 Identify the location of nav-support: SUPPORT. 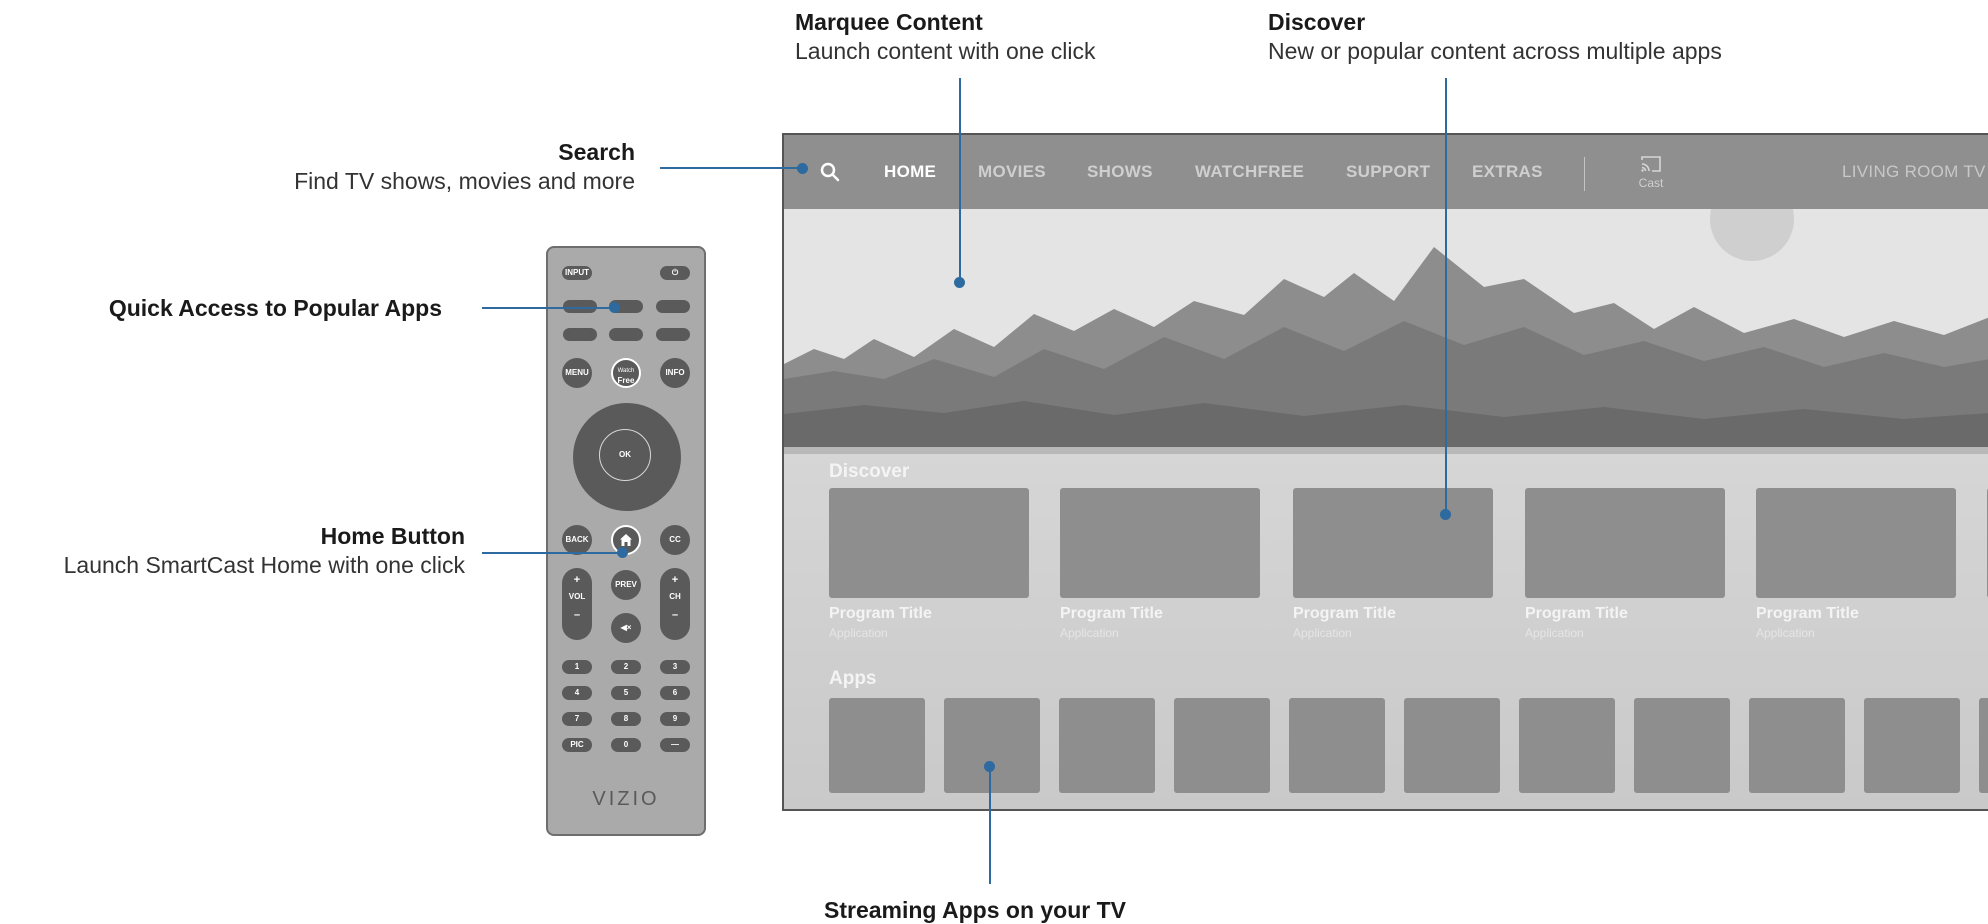
(1388, 172).